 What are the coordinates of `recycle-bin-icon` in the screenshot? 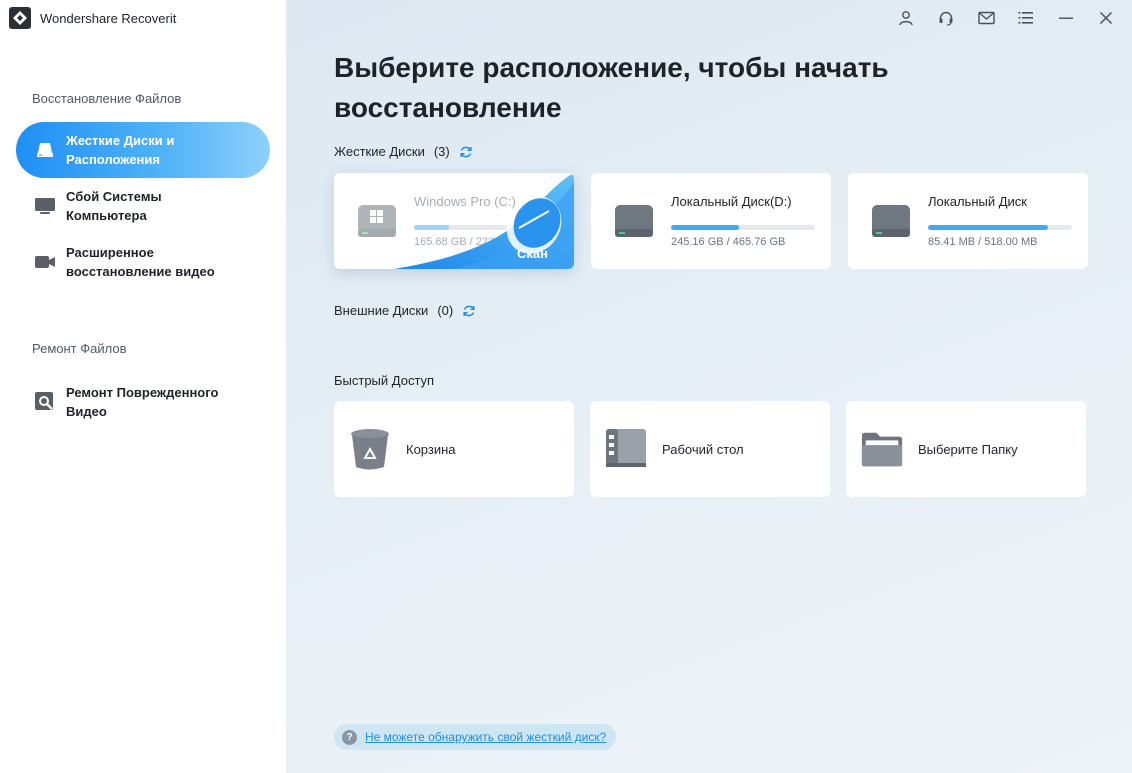 It's located at (370, 449).